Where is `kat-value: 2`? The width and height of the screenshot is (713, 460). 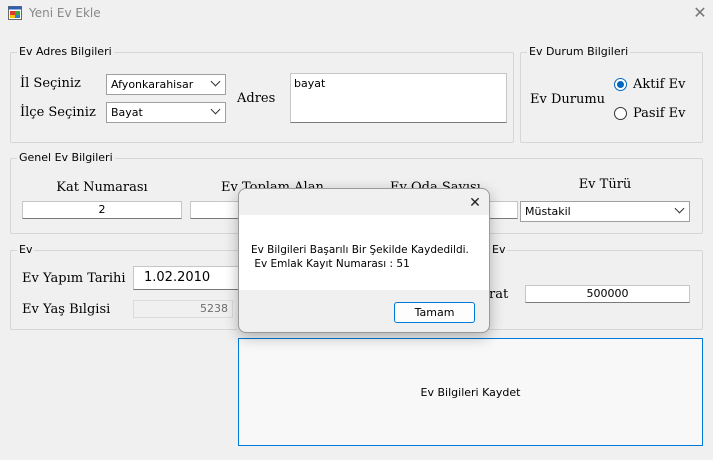 kat-value: 2 is located at coordinates (102, 209).